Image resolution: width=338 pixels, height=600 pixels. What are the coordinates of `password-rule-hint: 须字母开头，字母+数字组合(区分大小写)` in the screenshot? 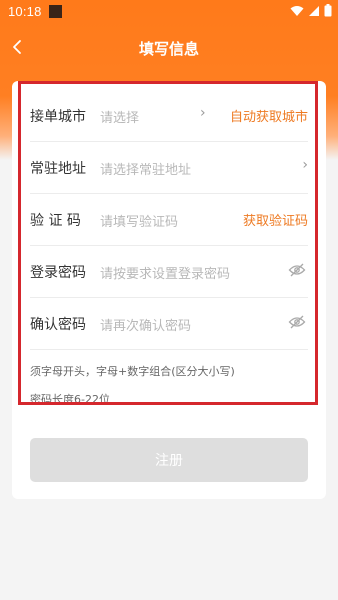 It's located at (132, 371).